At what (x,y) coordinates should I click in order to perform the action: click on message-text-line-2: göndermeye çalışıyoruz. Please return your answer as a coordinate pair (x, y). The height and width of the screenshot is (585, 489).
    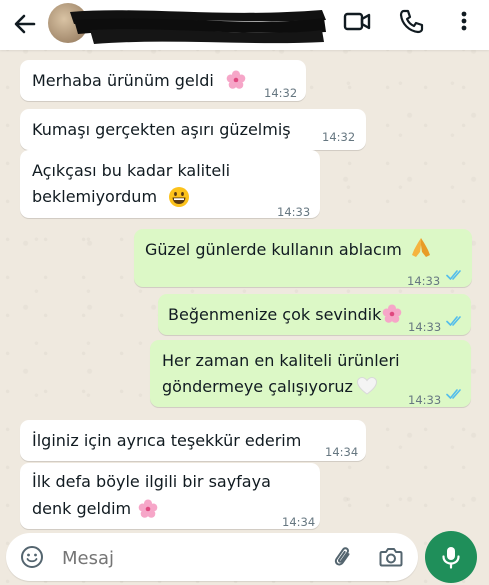
    Looking at the image, I should click on (257, 386).